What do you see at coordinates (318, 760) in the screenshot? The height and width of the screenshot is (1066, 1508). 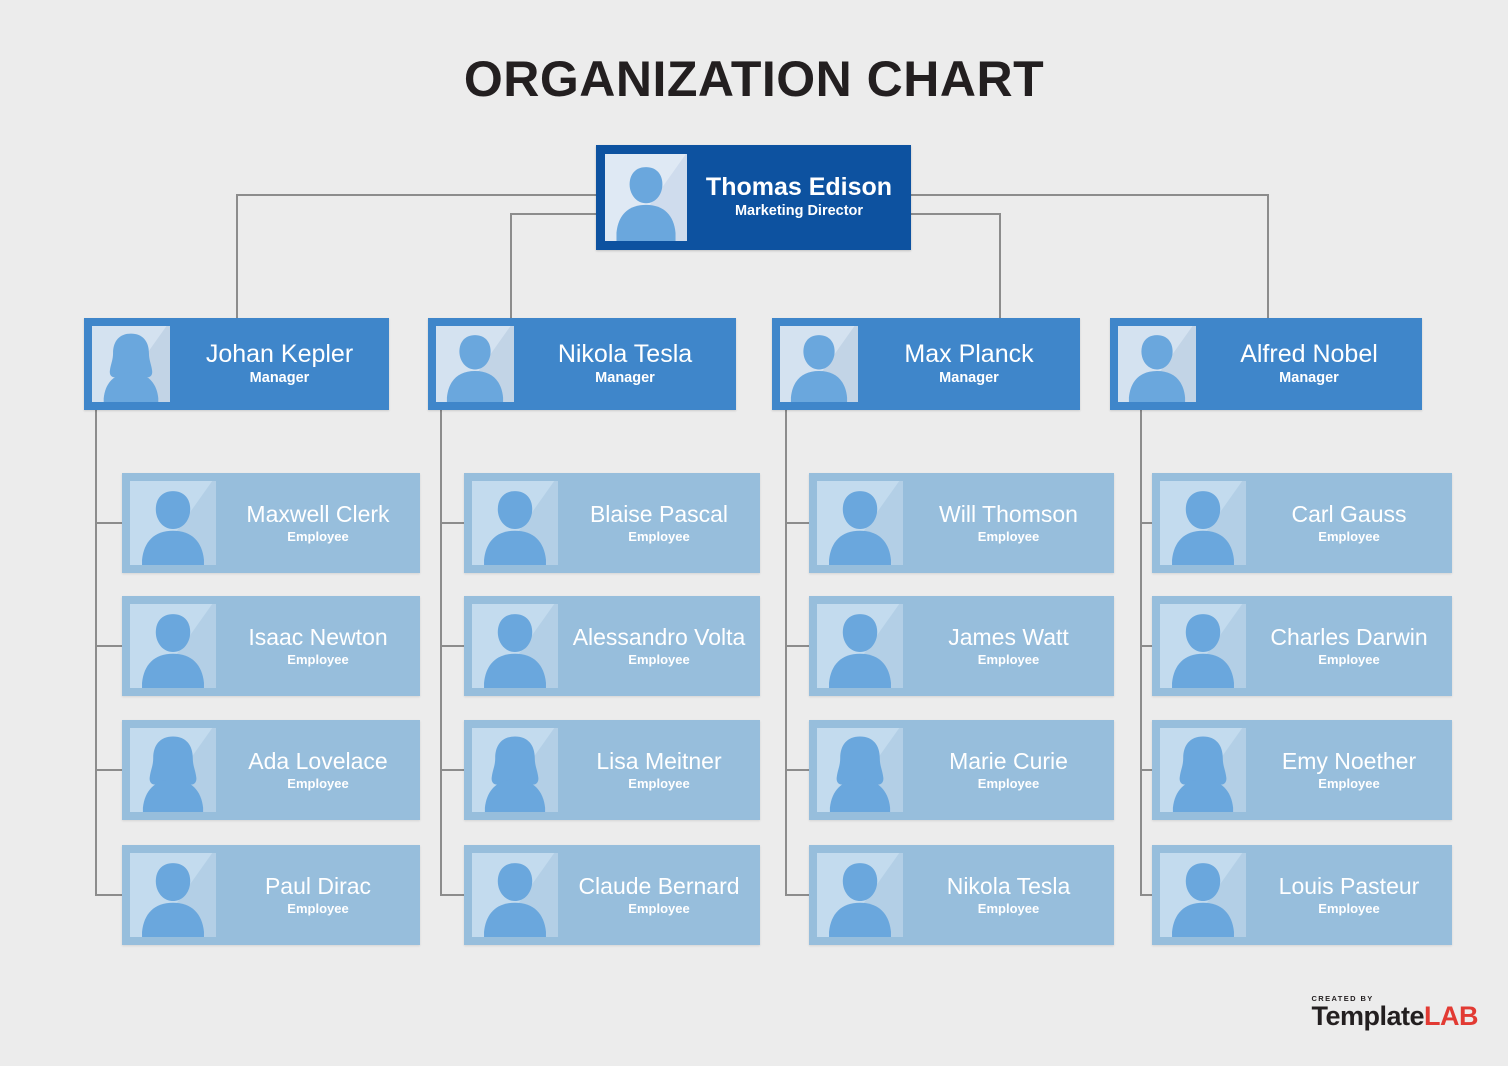 I see `org-node-name: Ada Lovelace` at bounding box center [318, 760].